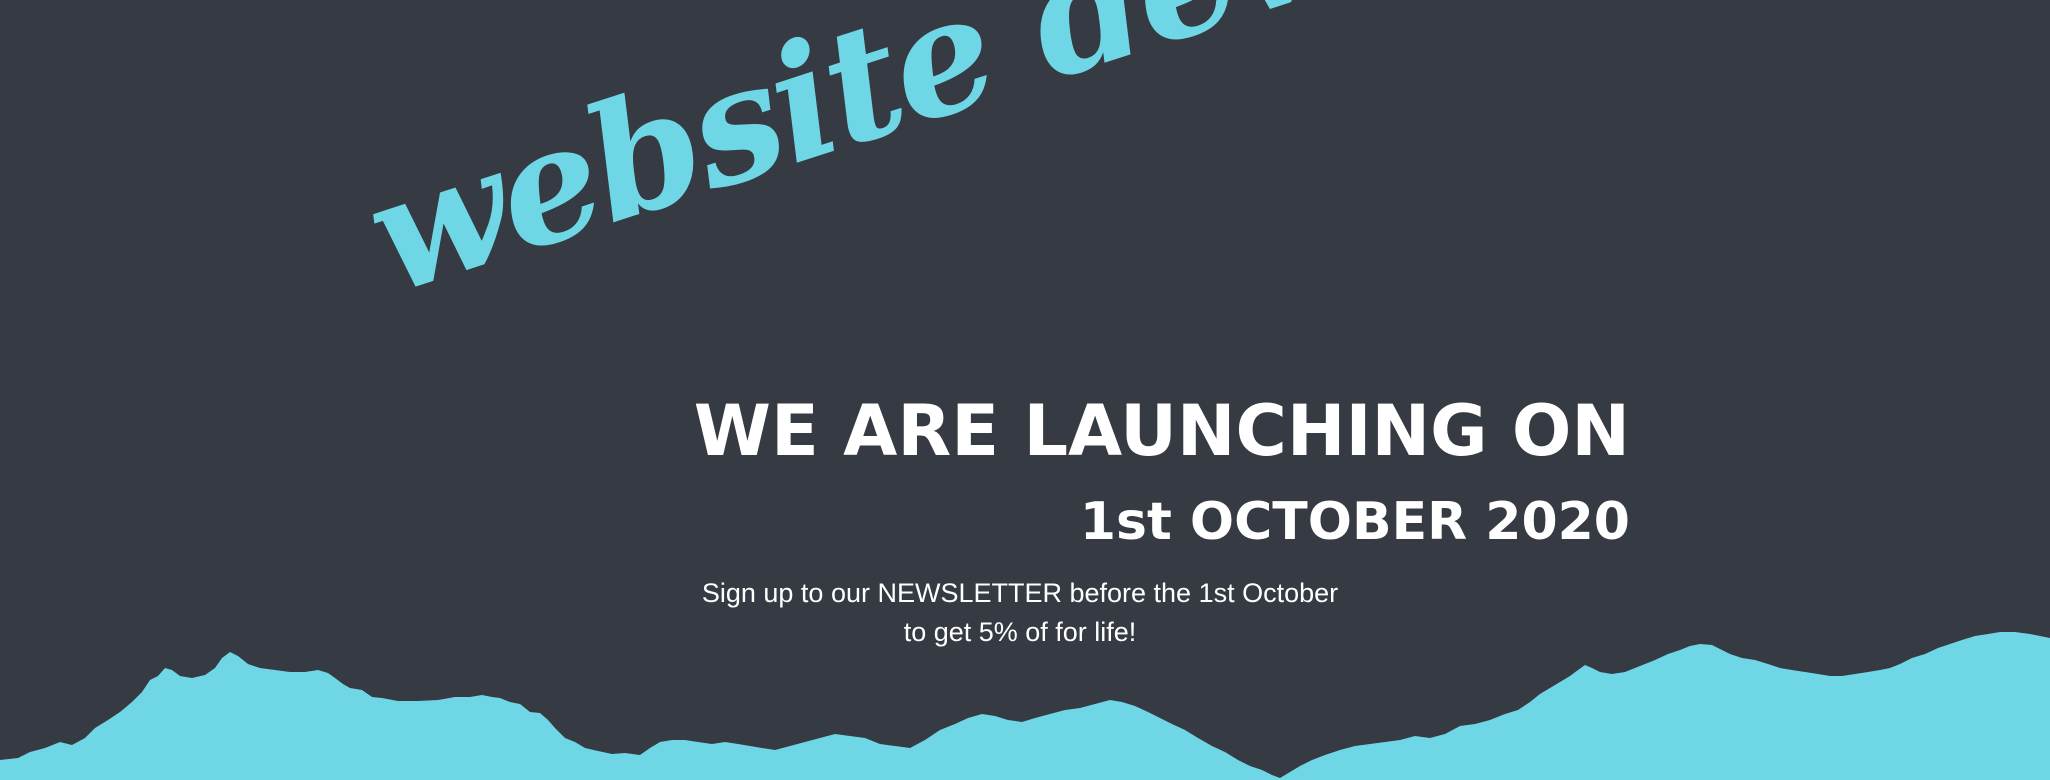 Image resolution: width=2050 pixels, height=780 pixels. What do you see at coordinates (1161, 431) in the screenshot?
I see `launch-headline: WE ARE LAUNCHING ON` at bounding box center [1161, 431].